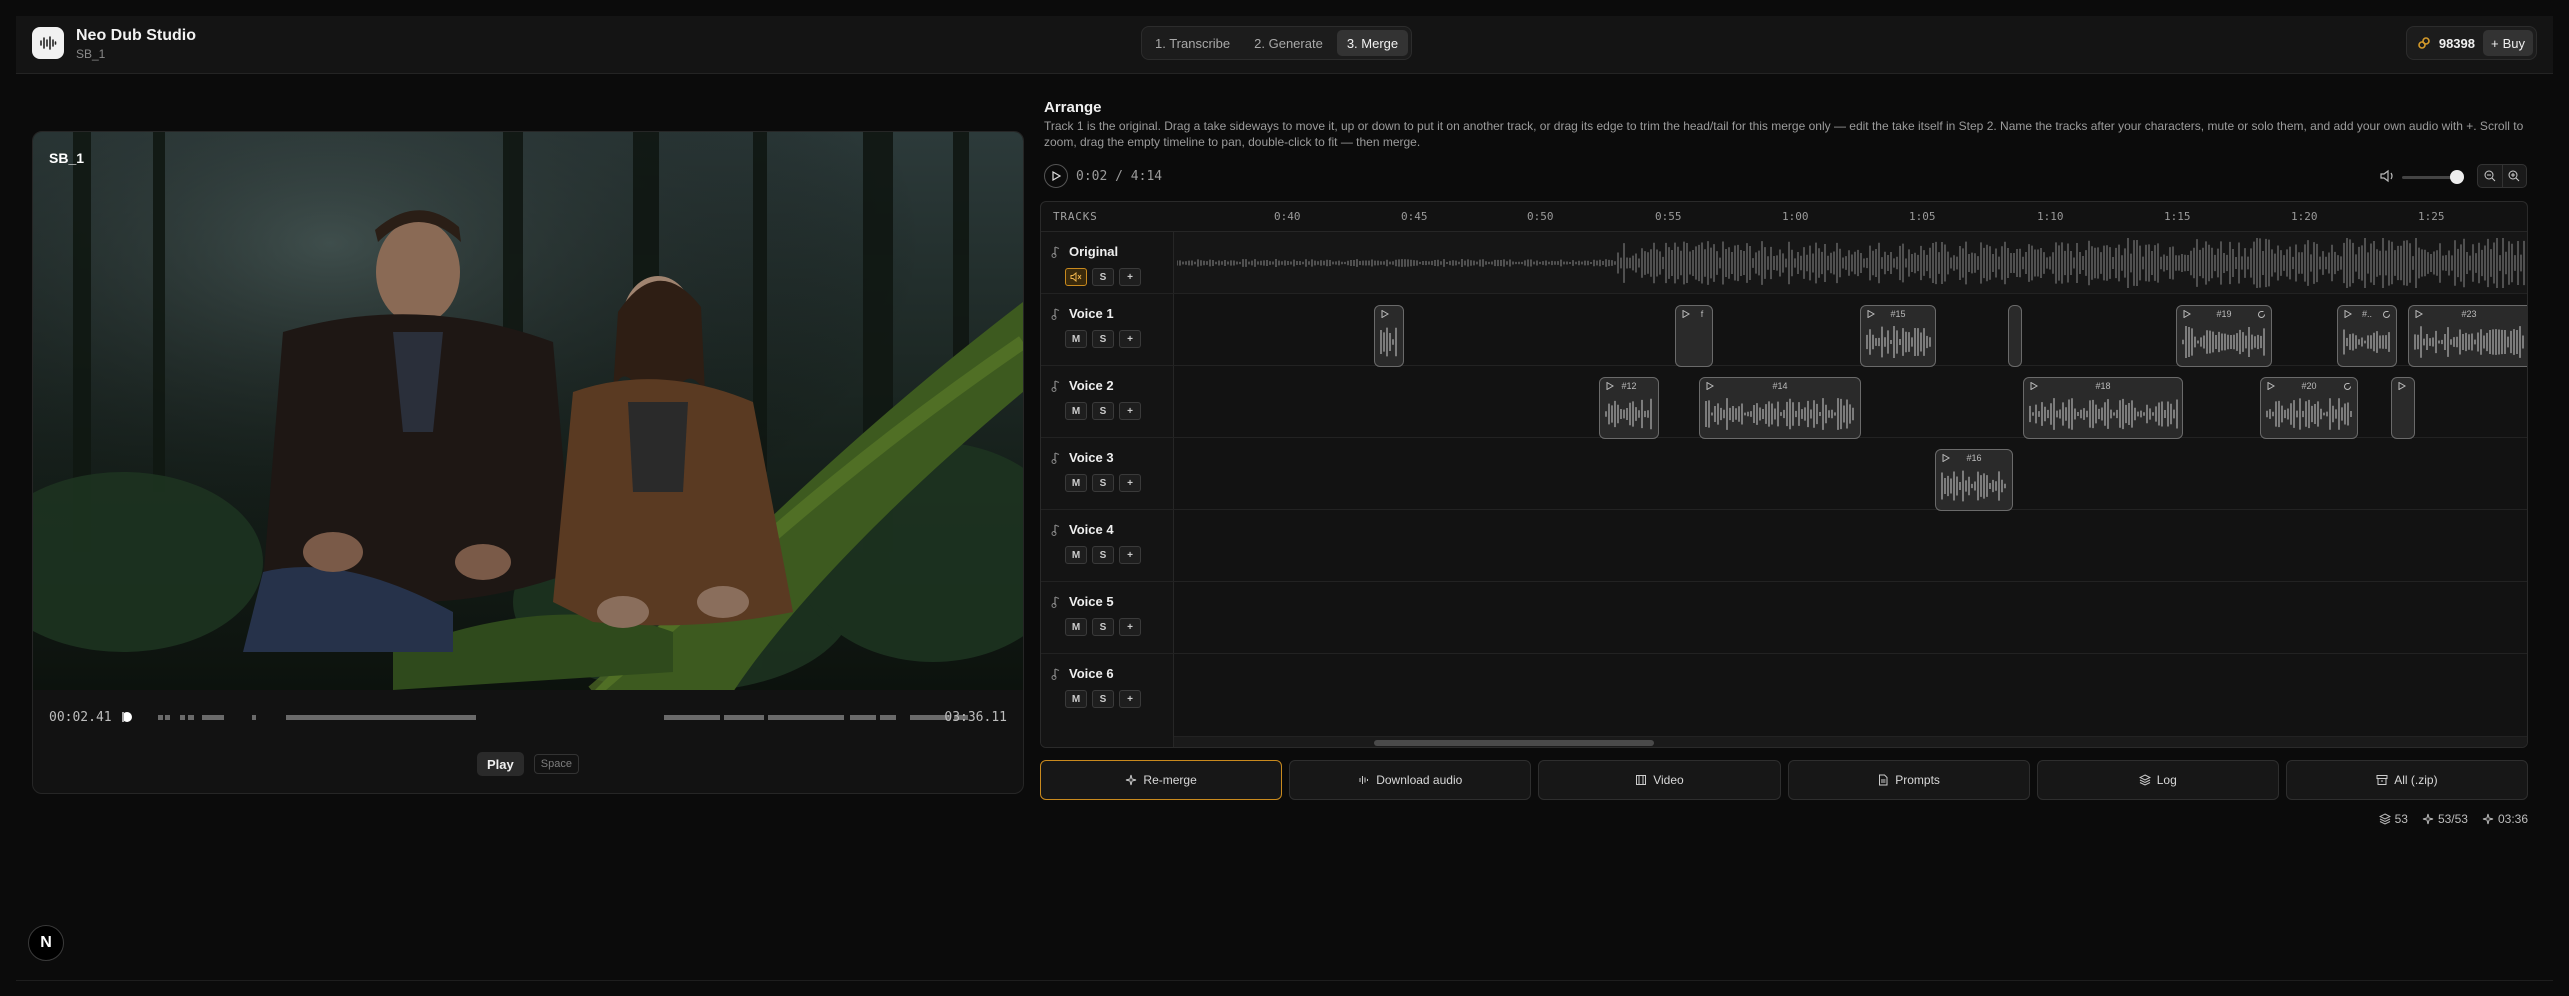 The width and height of the screenshot is (2569, 996). What do you see at coordinates (2382, 780) in the screenshot?
I see `archive-icon` at bounding box center [2382, 780].